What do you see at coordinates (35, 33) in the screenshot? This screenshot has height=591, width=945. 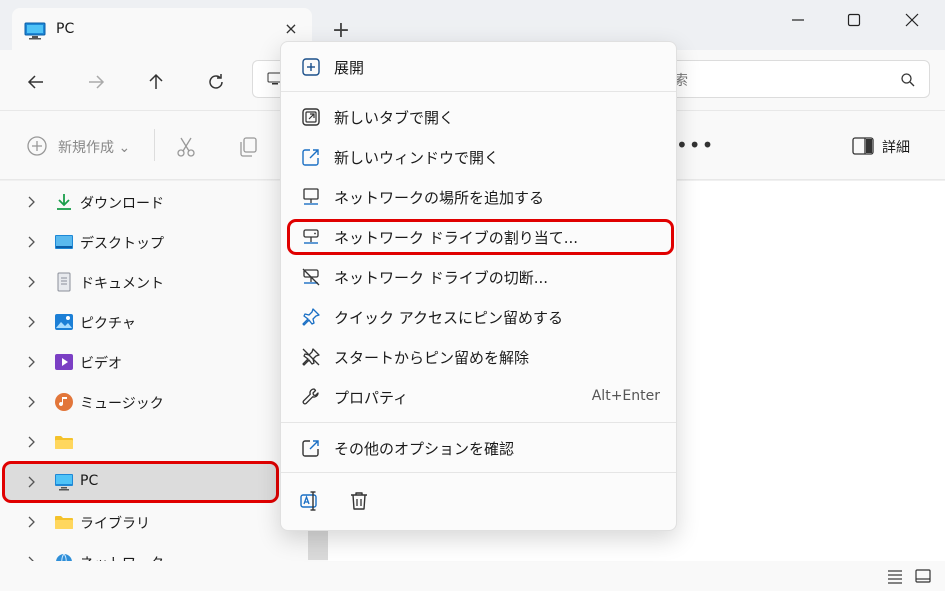 I see `pc-icon` at bounding box center [35, 33].